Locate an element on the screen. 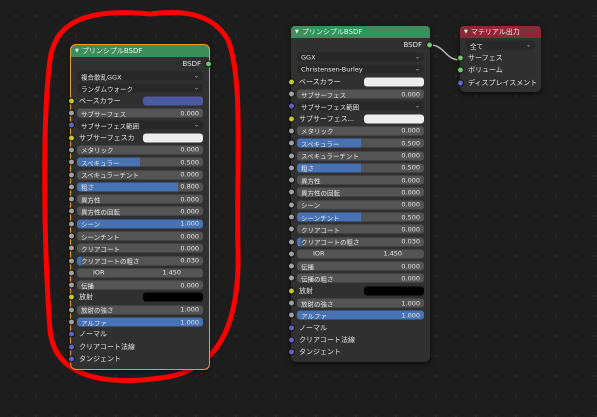 The image size is (597, 417). value-slider: シーン 0.000 is located at coordinates (360, 205).